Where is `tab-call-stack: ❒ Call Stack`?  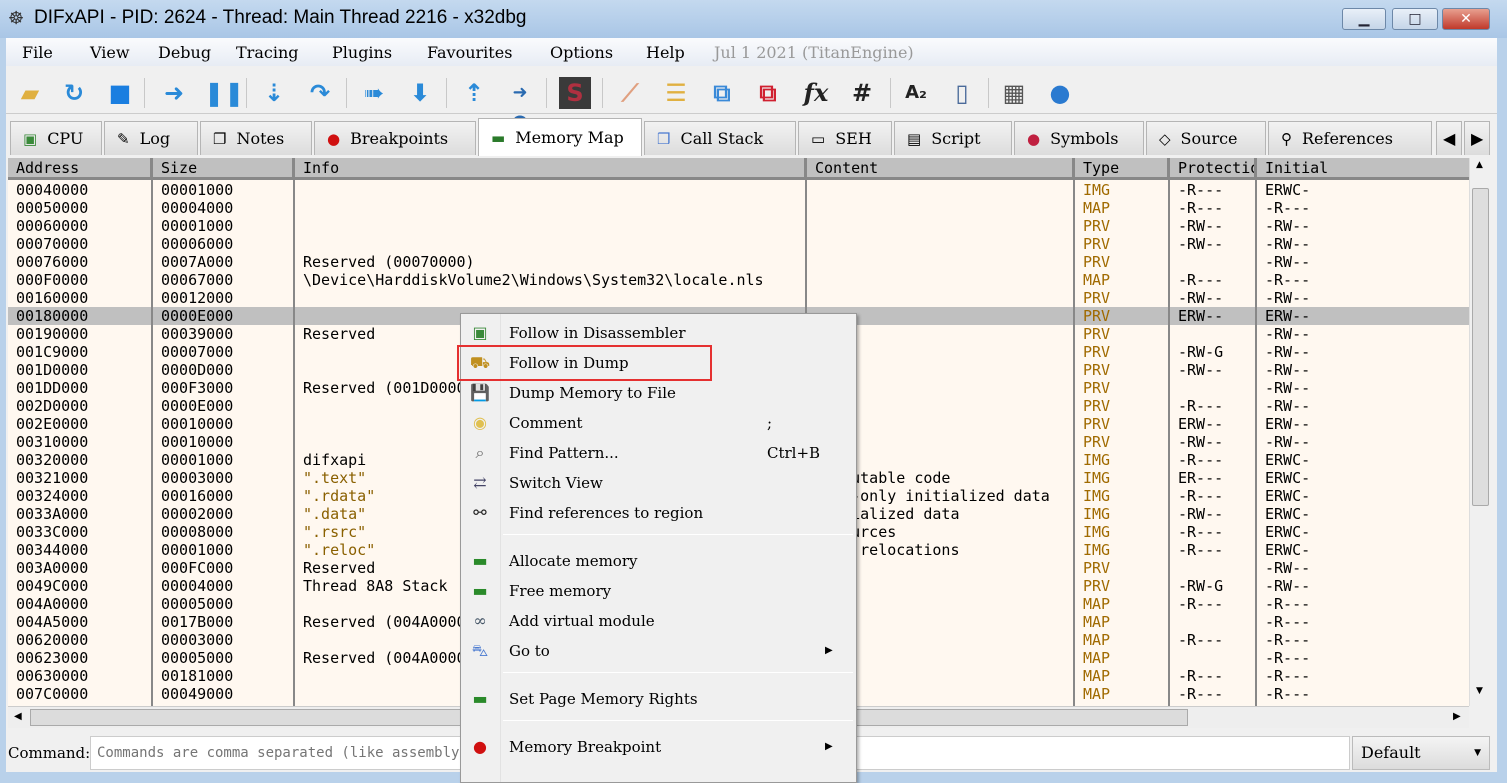 tab-call-stack: ❒ Call Stack is located at coordinates (720, 138).